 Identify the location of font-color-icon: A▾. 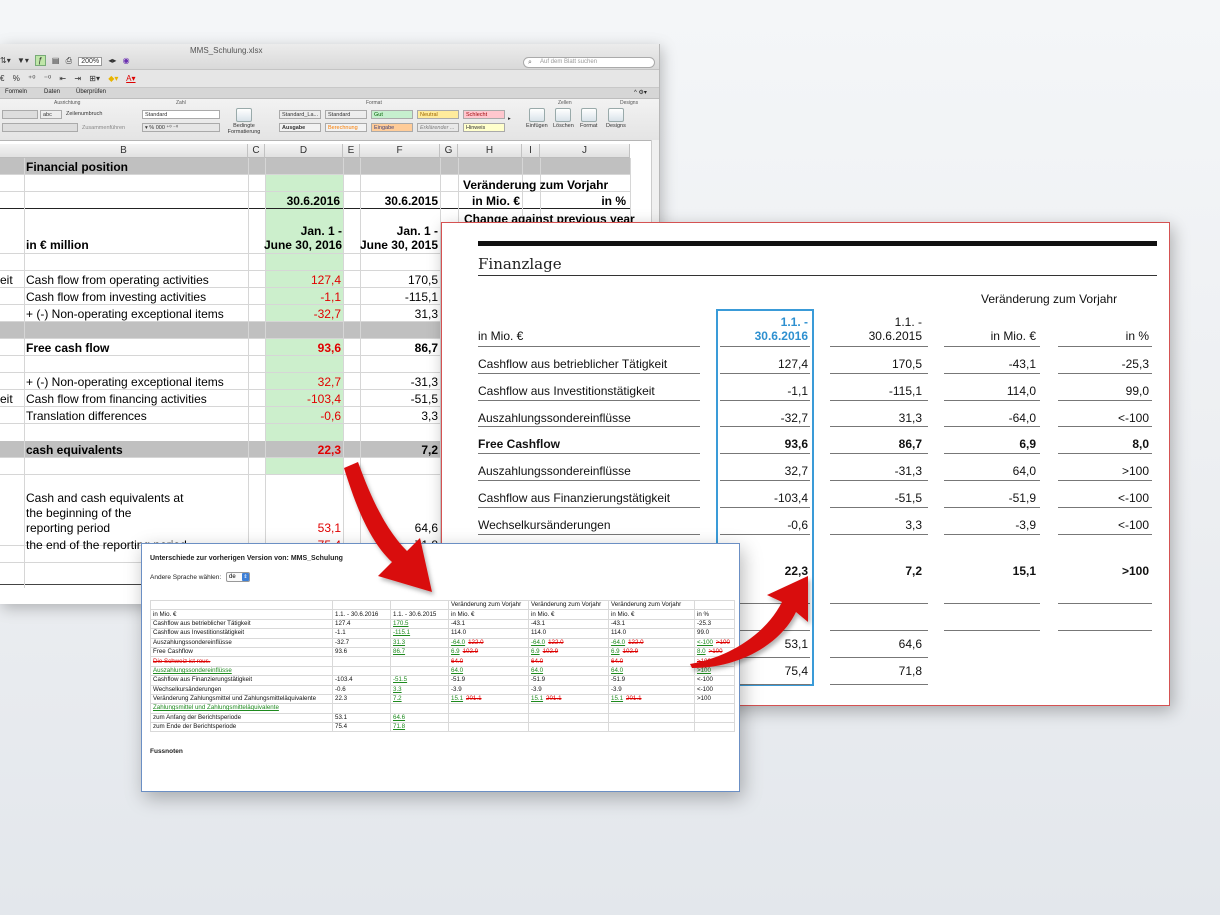
(130, 78).